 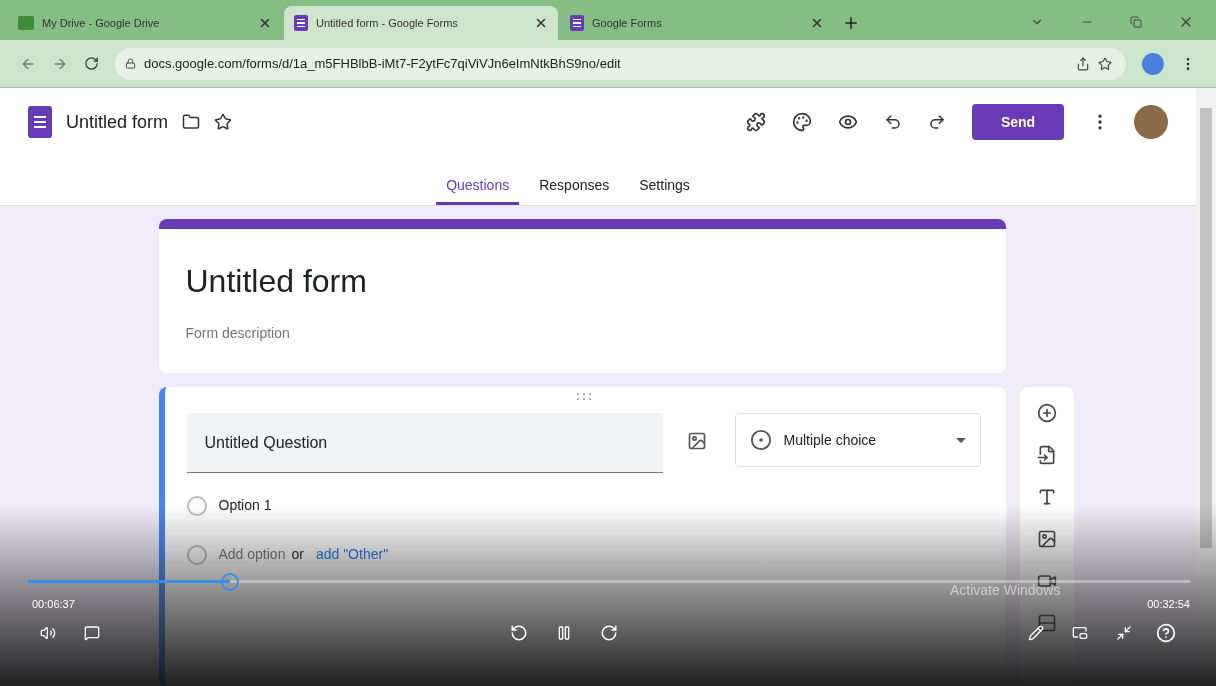 What do you see at coordinates (1036, 633) in the screenshot?
I see `pencil-icon` at bounding box center [1036, 633].